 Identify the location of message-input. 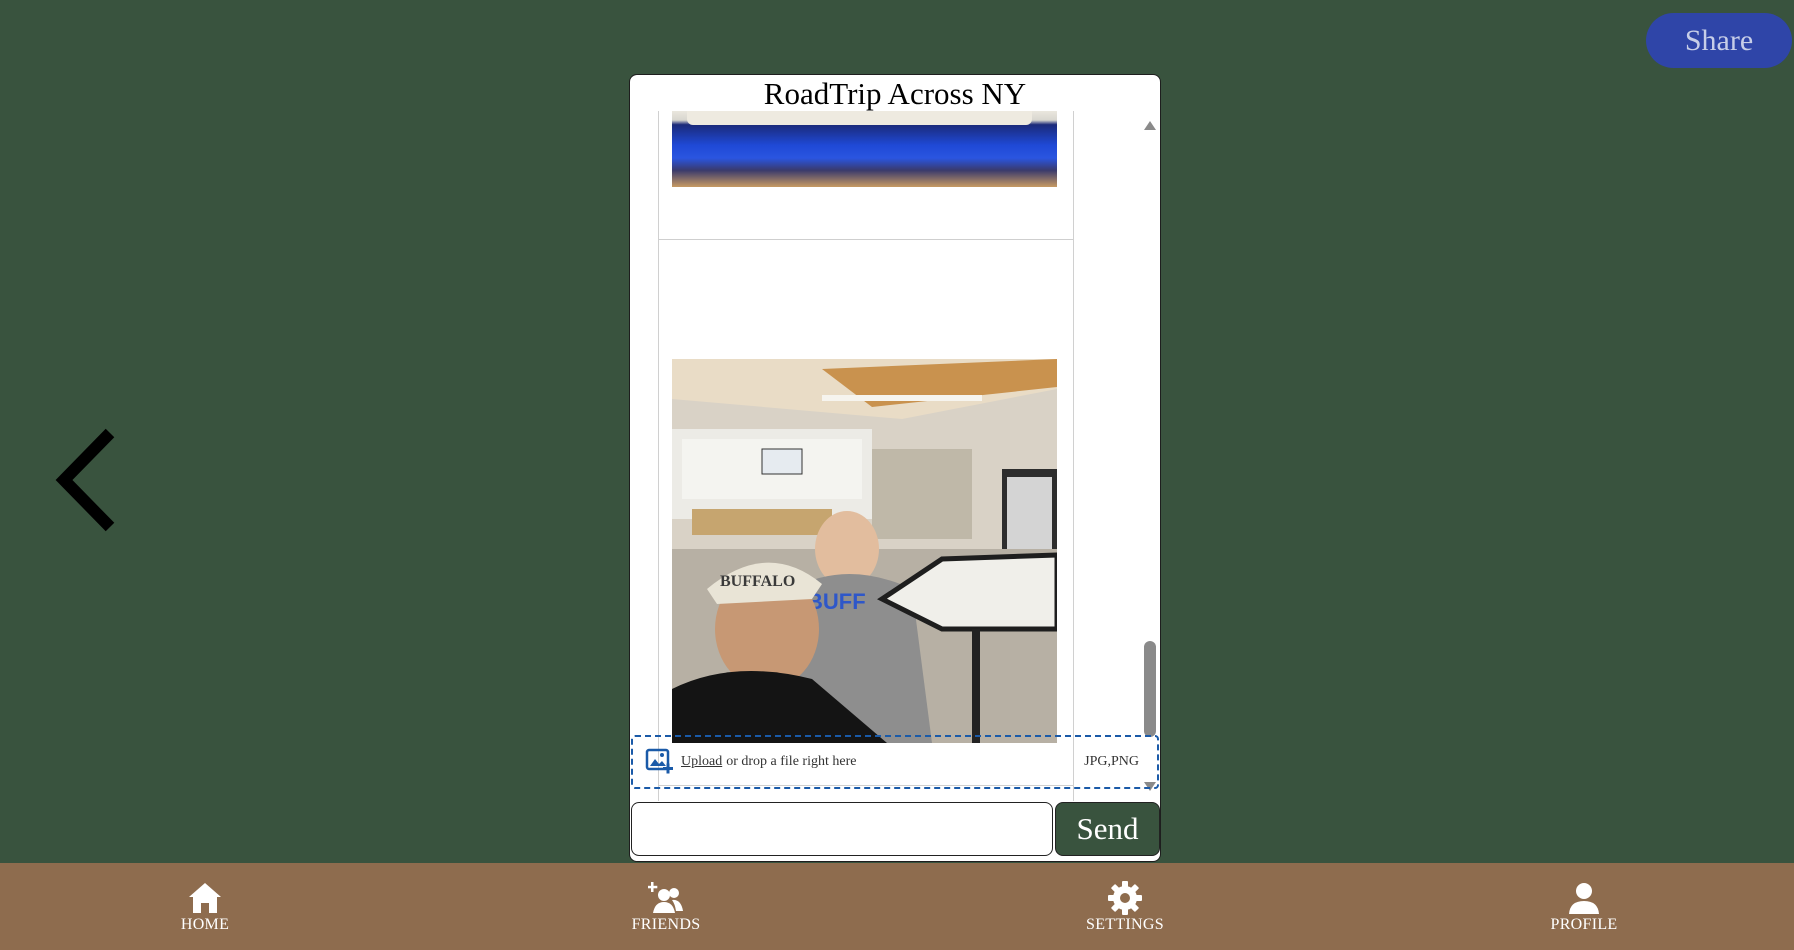
(842, 829).